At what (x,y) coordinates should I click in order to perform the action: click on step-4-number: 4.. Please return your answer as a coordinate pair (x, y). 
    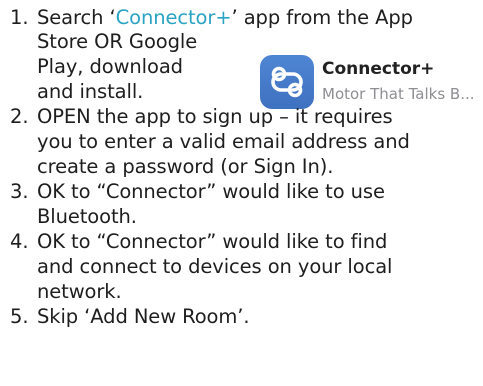
    Looking at the image, I should click on (19, 241).